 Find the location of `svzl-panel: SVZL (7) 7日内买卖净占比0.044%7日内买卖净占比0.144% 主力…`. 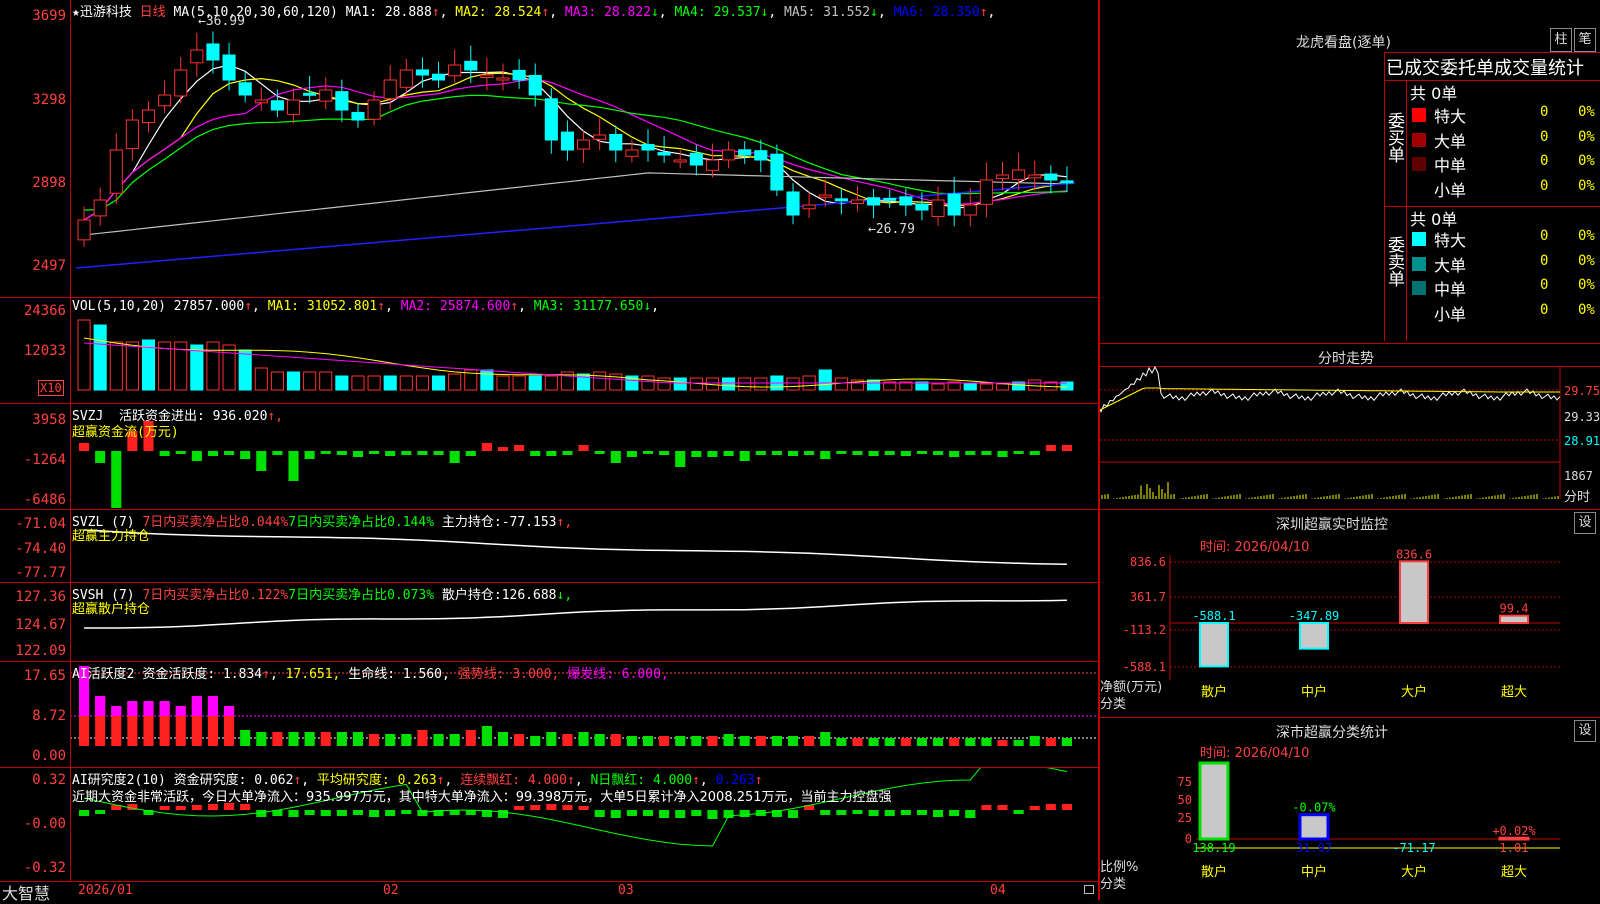

svzl-panel: SVZL (7) 7日内买卖净占比0.044%7日内买卖净占比0.144% 主力… is located at coordinates (549, 546).